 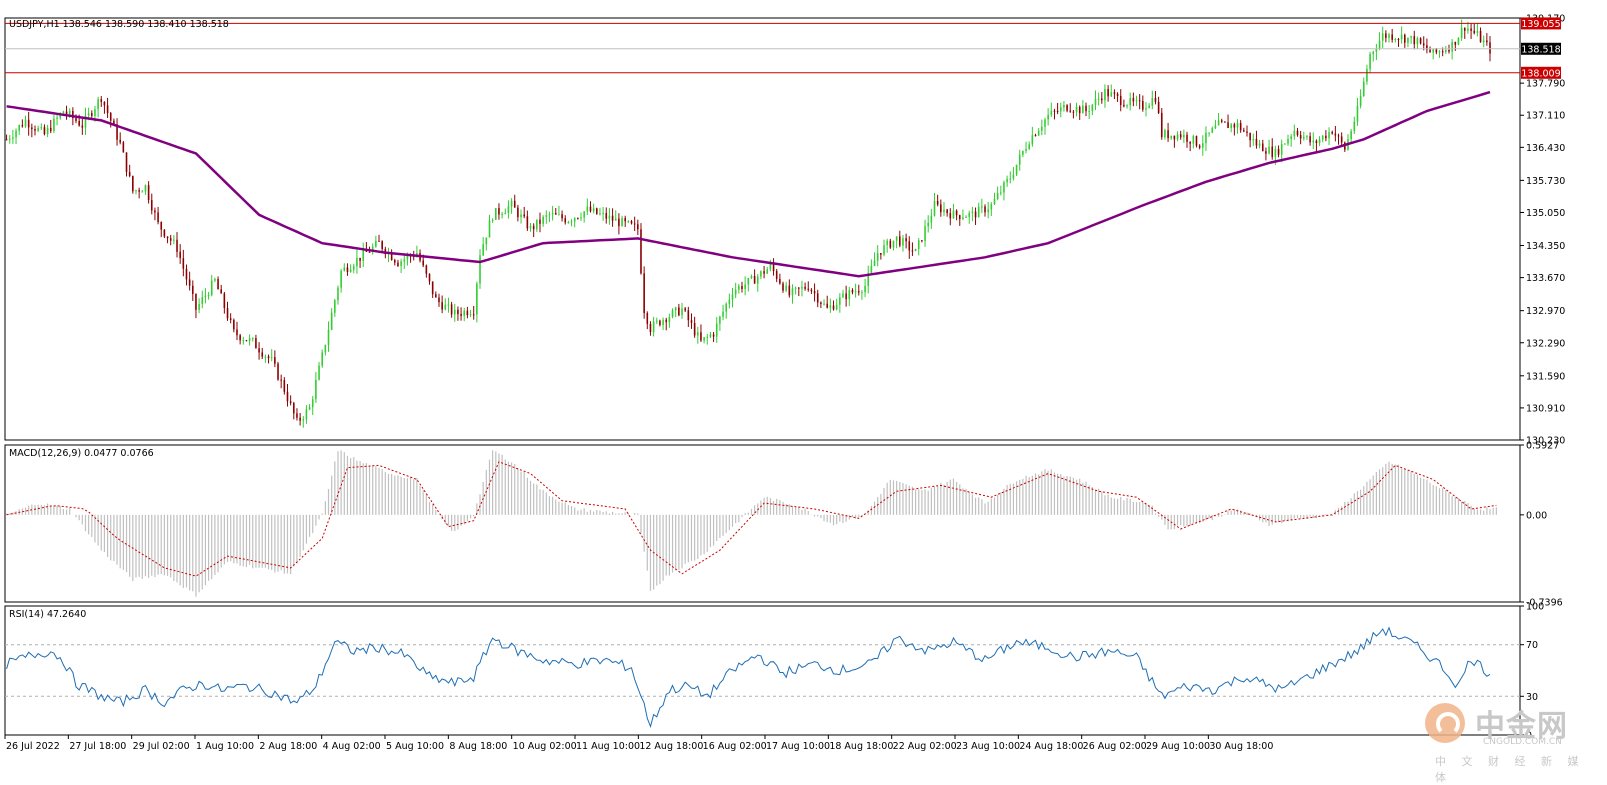 What do you see at coordinates (735, 746) in the screenshot?
I see `time-tick-label: 16 Aug 02:00` at bounding box center [735, 746].